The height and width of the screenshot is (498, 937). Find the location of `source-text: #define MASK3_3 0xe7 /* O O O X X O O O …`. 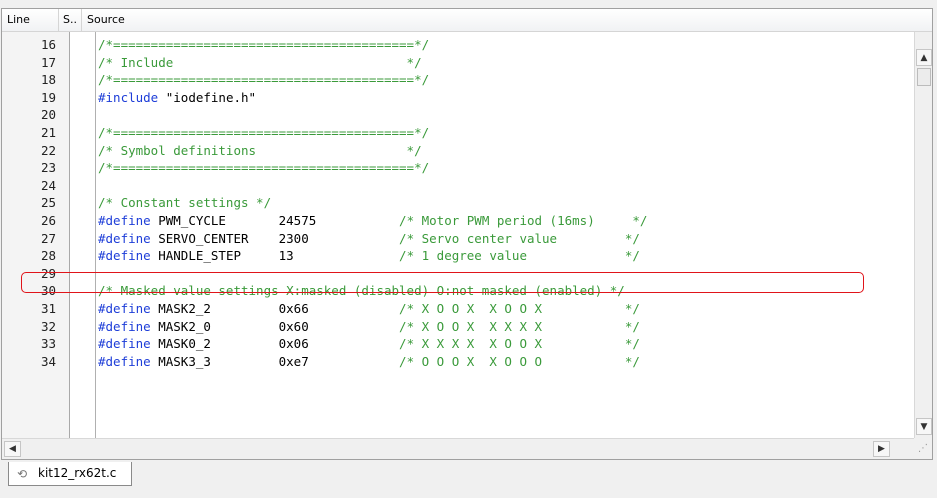

source-text: #define MASK3_3 0xe7 /* O O O X X O O O … is located at coordinates (369, 361).